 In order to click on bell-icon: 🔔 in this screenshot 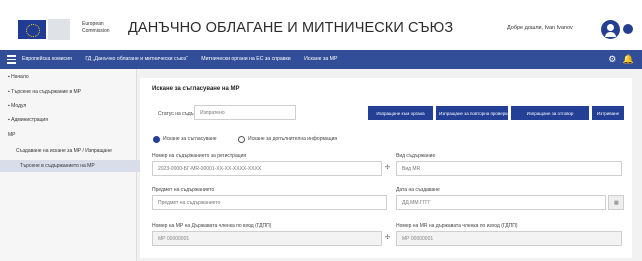, I will do `click(628, 59)`.